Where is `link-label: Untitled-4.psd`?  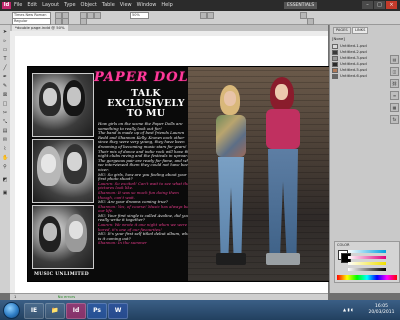
link-label: Untitled-4.psd is located at coordinates (353, 63).